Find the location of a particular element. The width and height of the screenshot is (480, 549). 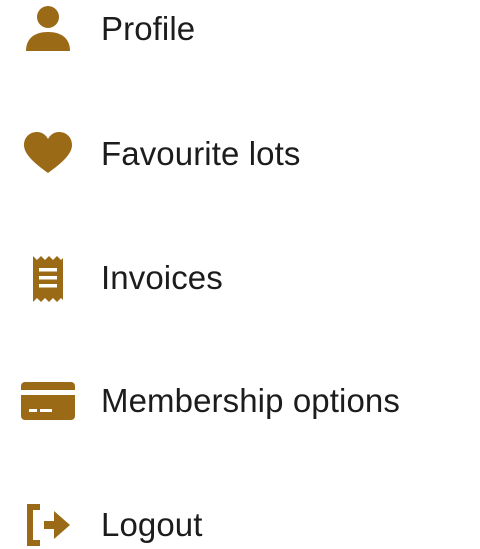

menu-item-label: Favourite lots is located at coordinates (201, 153).